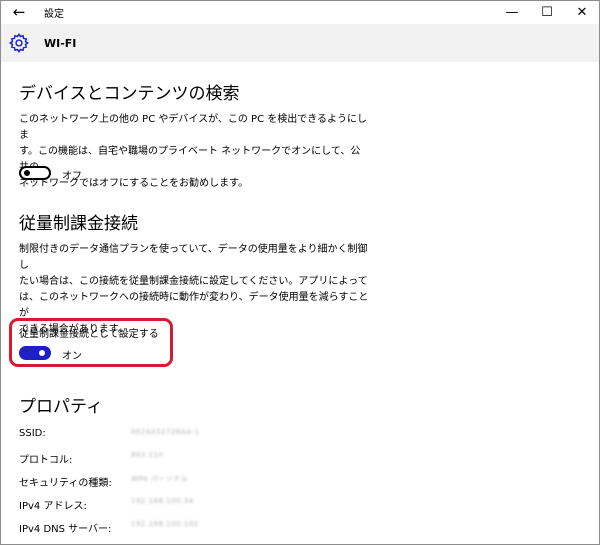  I want to click on device-discovery-heading: デバイスとコンテンツの検索, so click(129, 94).